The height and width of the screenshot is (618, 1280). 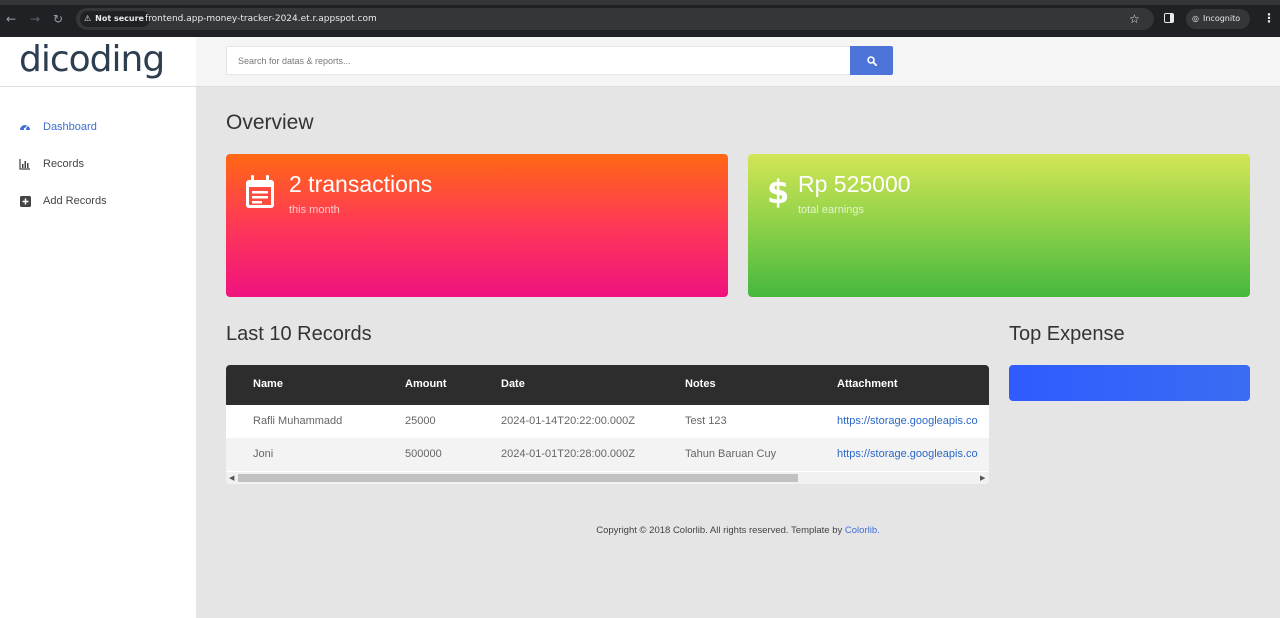 What do you see at coordinates (1269, 18) in the screenshot?
I see `browser-menu-icon: ⋮` at bounding box center [1269, 18].